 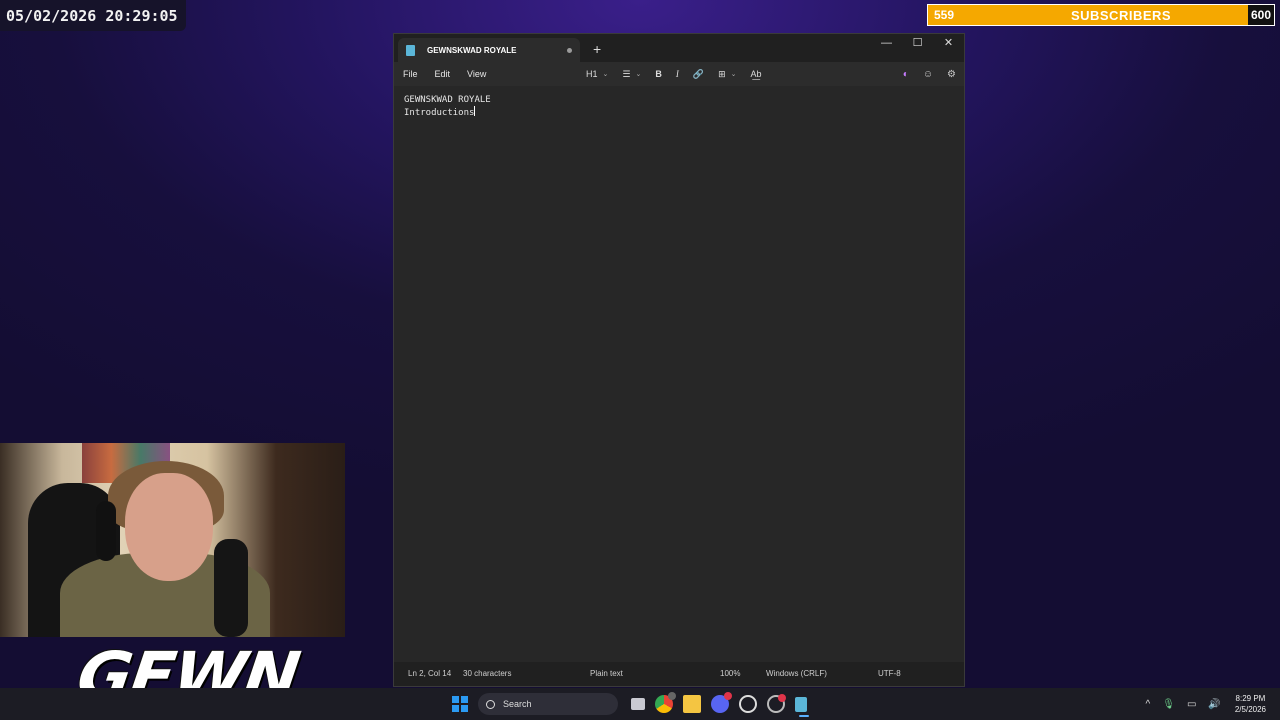 I want to click on webcam-person-head, so click(x=169, y=527).